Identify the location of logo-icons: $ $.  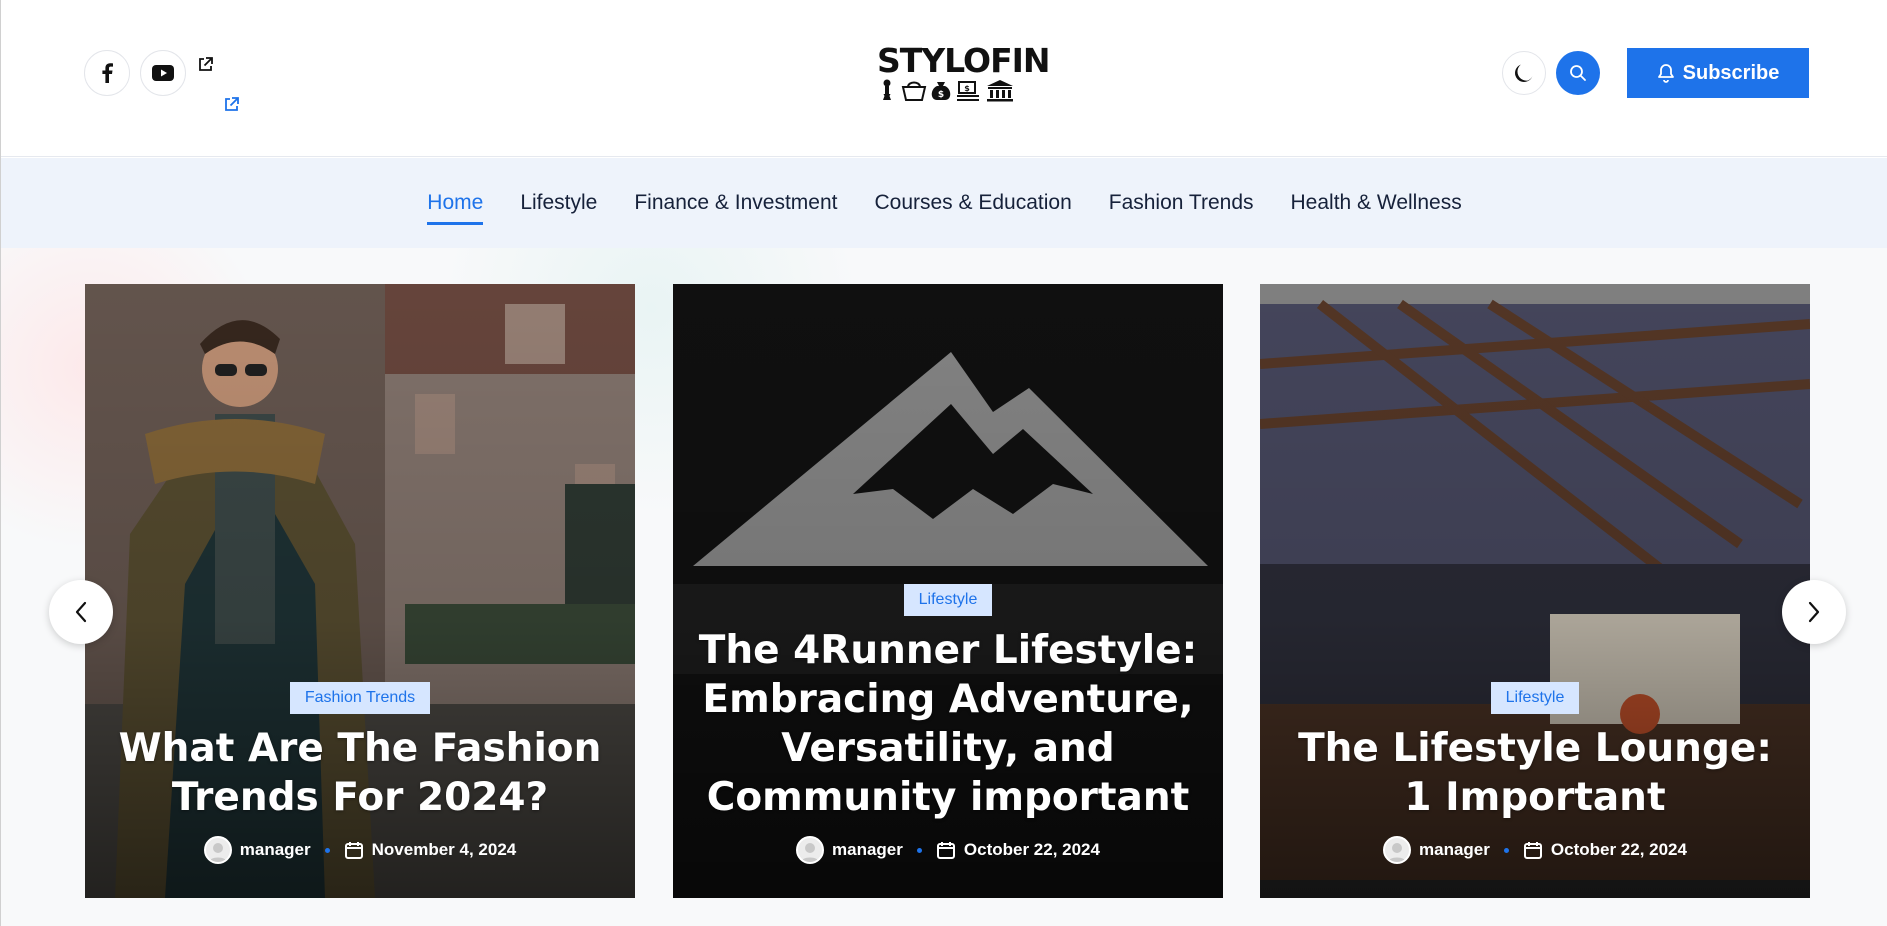
(948, 90).